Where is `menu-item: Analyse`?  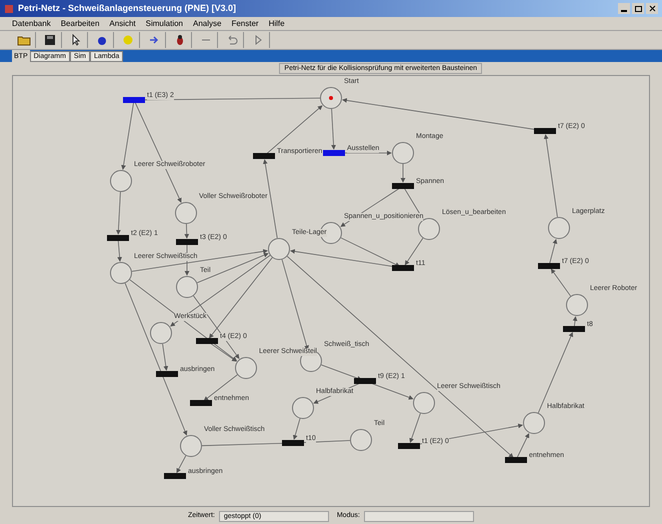
menu-item: Analyse is located at coordinates (207, 24).